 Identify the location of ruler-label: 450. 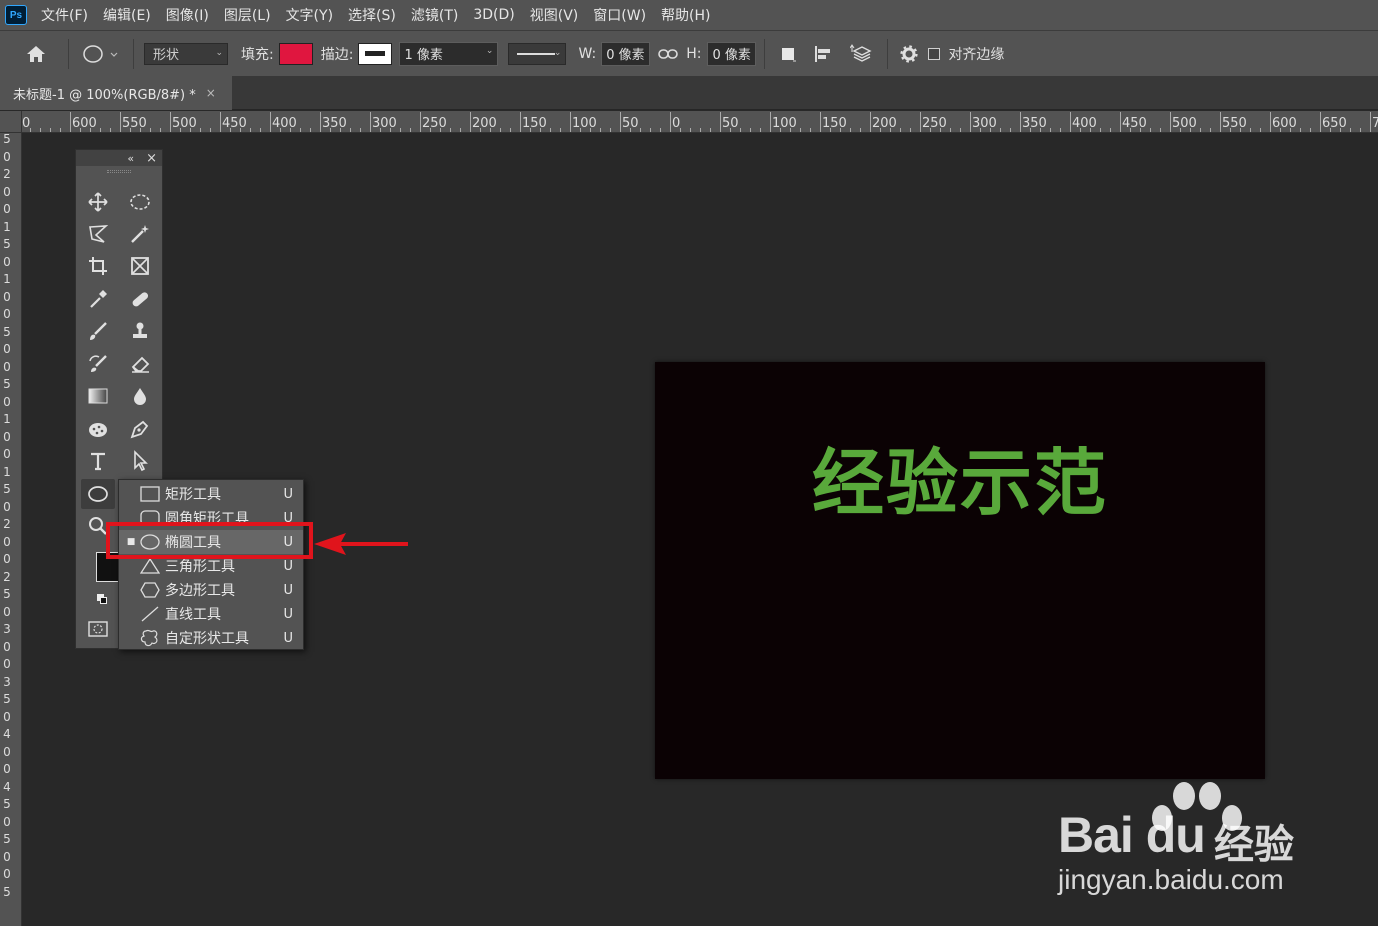
(1134, 123).